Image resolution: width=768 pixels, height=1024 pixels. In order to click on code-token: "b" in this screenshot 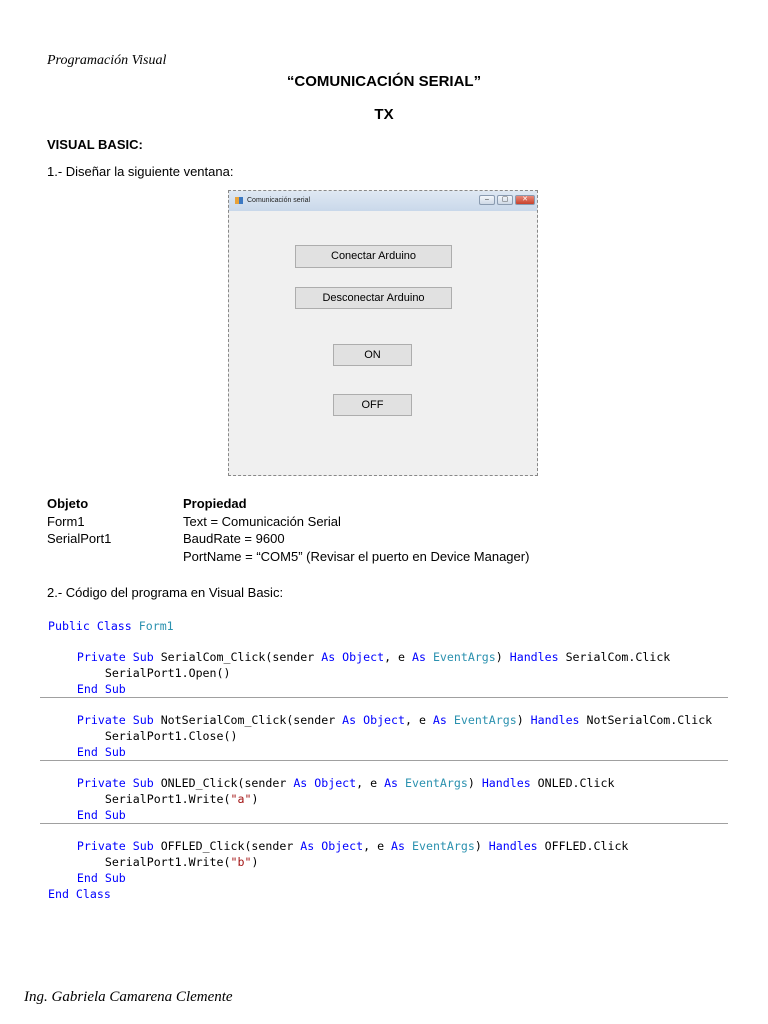, I will do `click(241, 862)`.